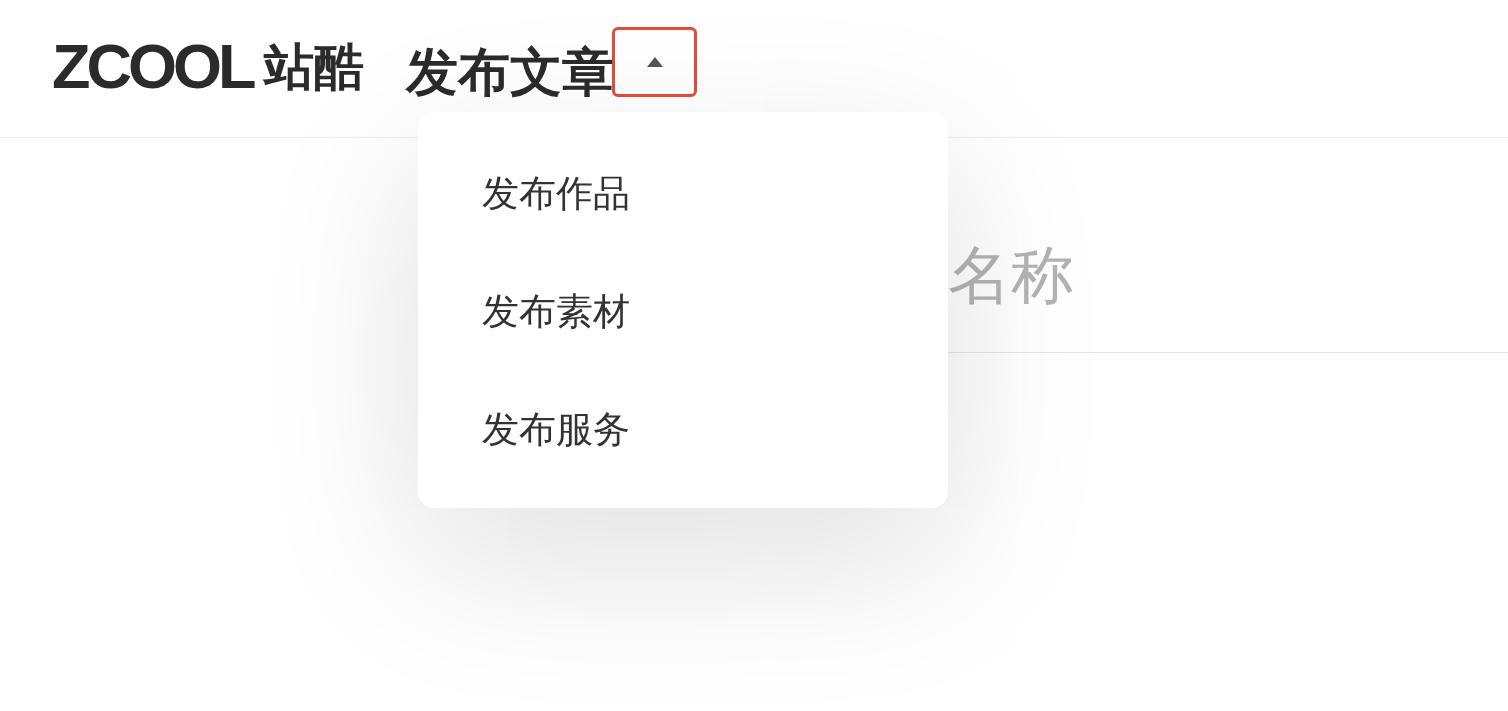  I want to click on caret-up-icon, so click(655, 61).